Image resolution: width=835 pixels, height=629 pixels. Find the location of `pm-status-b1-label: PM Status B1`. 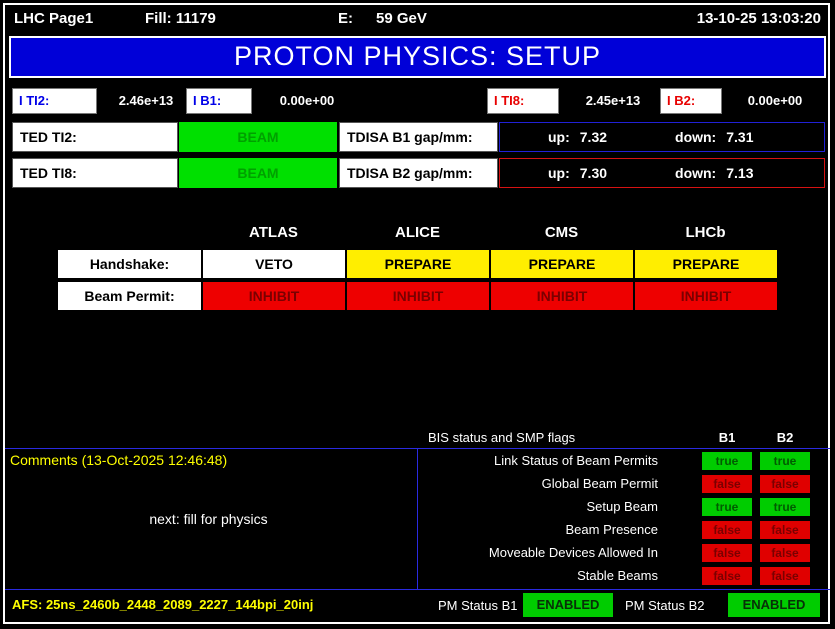

pm-status-b1-label: PM Status B1 is located at coordinates (478, 605).